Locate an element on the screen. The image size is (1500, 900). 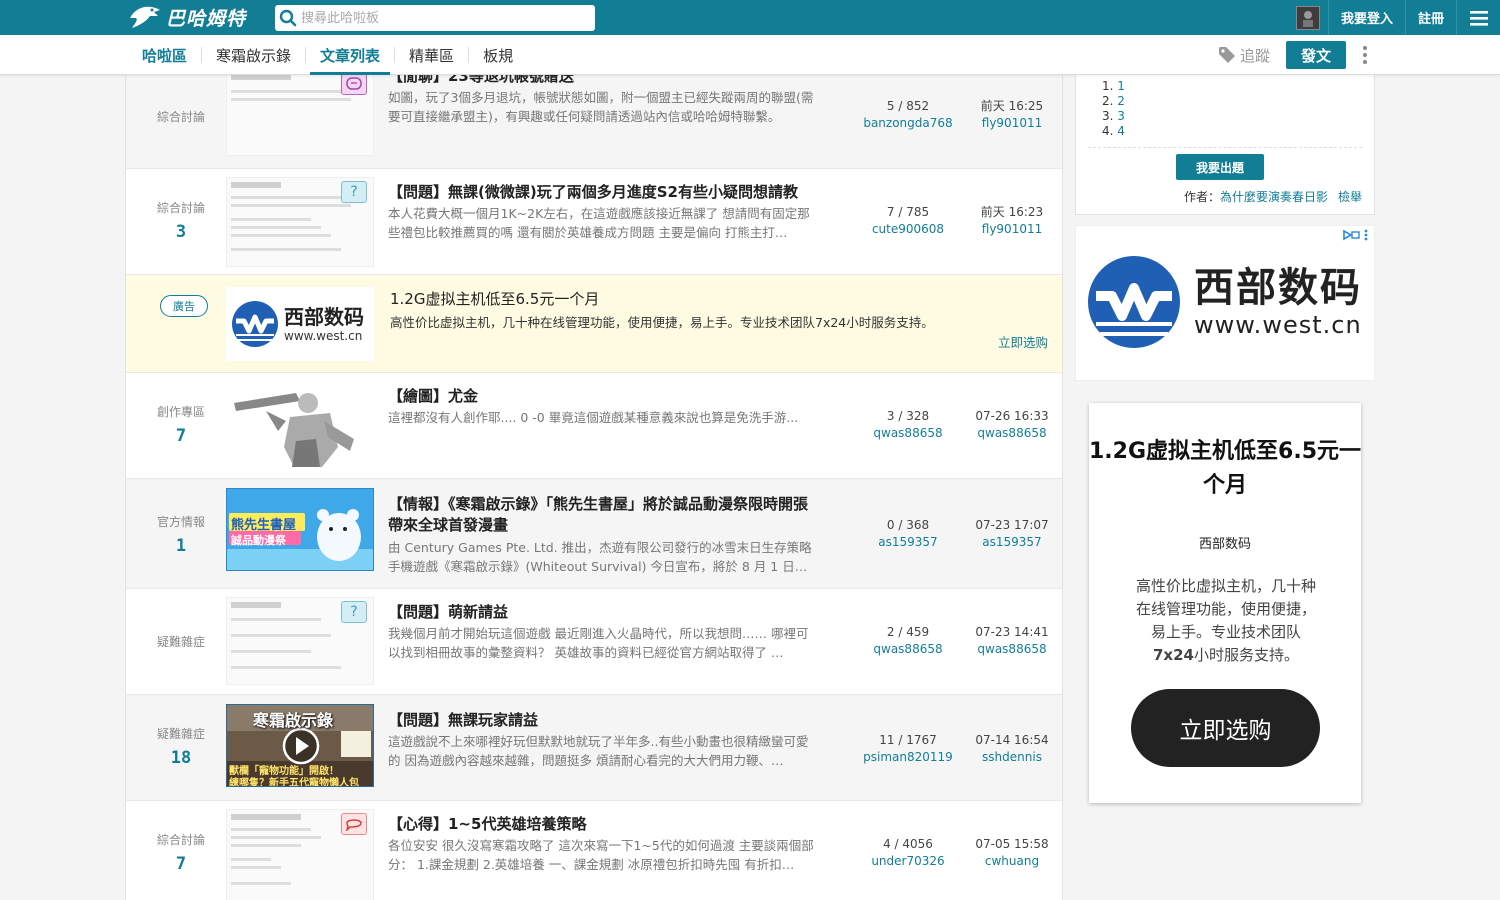
row-category: 綜合討論 3 is located at coordinates (181, 220).